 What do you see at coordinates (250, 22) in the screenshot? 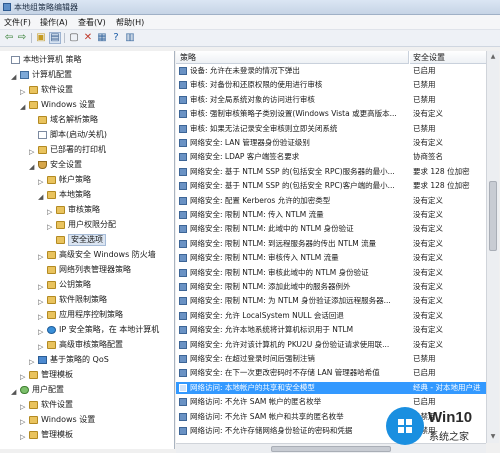
I see `menu-bar: 文件(F) 操作(A) 查看(V) 帮助(H)` at bounding box center [250, 22].